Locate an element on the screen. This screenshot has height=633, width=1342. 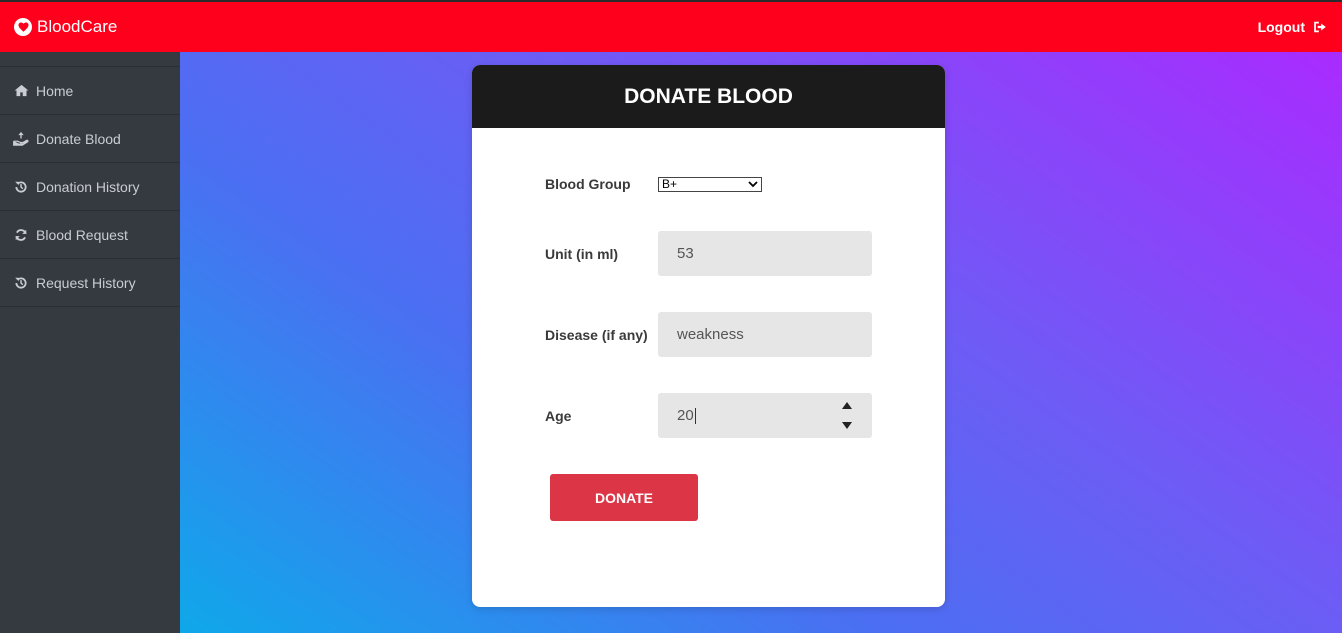
disease-label: Disease (if any) is located at coordinates (596, 334).